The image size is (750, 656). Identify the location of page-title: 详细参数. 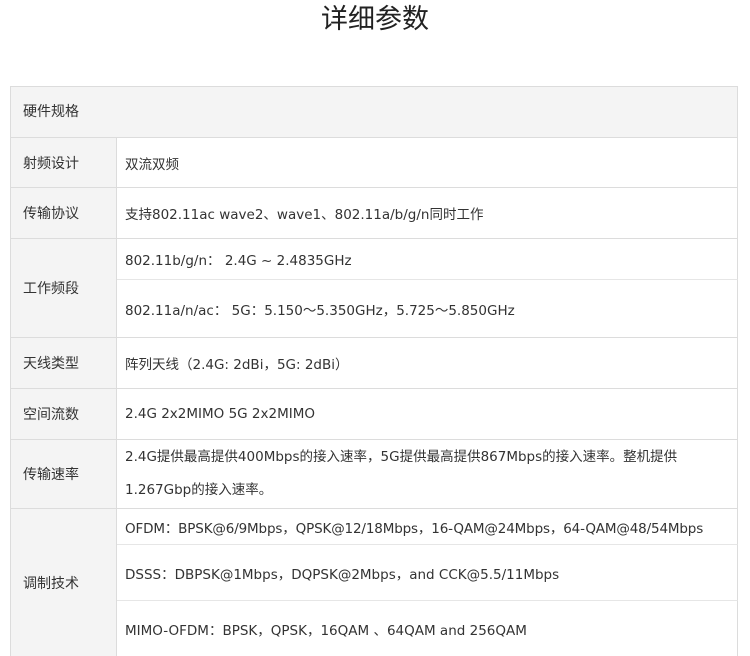
(375, 19).